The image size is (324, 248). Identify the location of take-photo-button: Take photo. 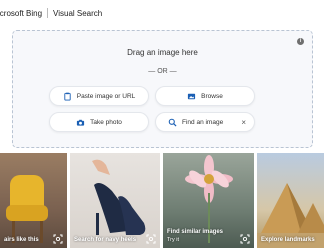
(99, 122).